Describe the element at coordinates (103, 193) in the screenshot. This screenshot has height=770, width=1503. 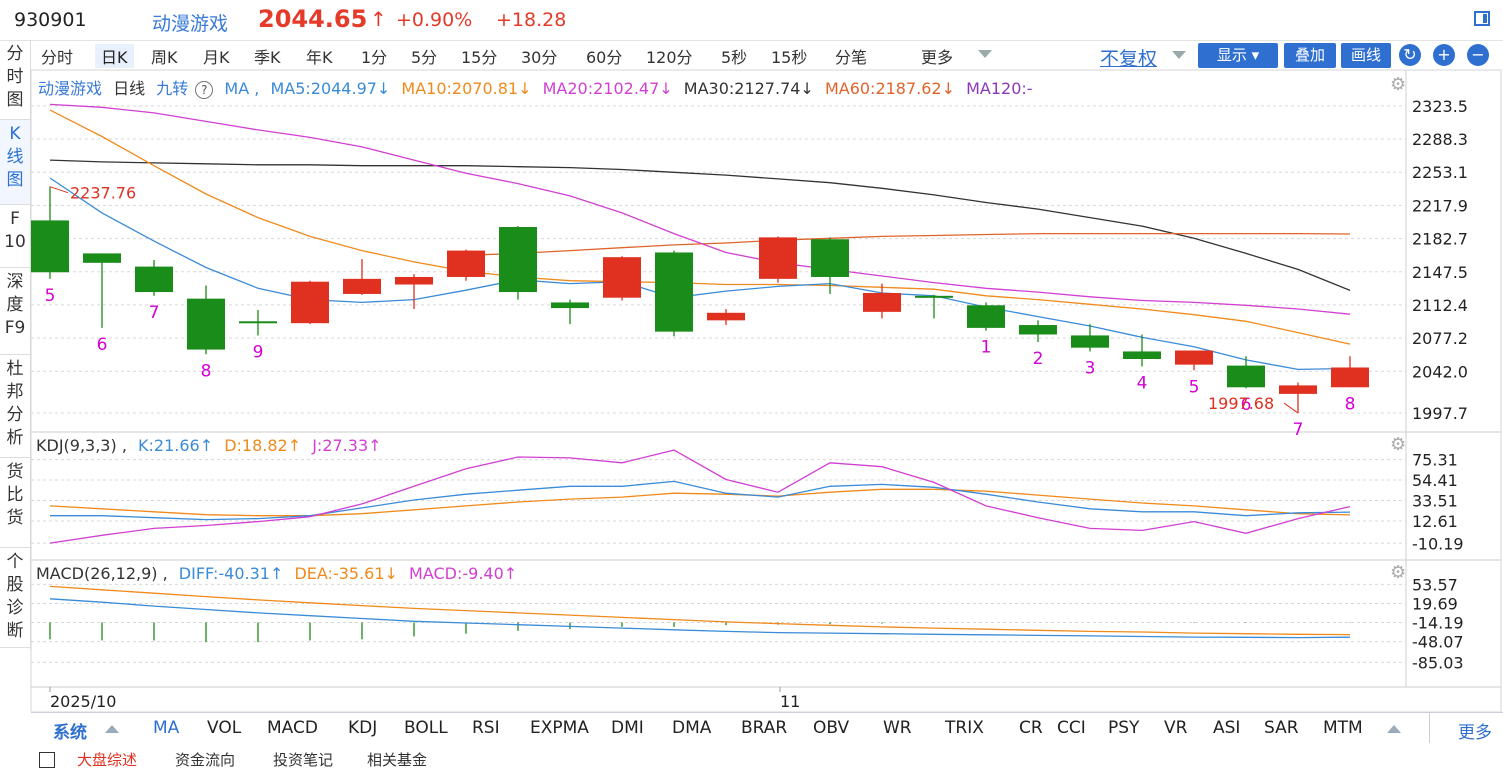
I see `max-price-label: 2237.76` at that location.